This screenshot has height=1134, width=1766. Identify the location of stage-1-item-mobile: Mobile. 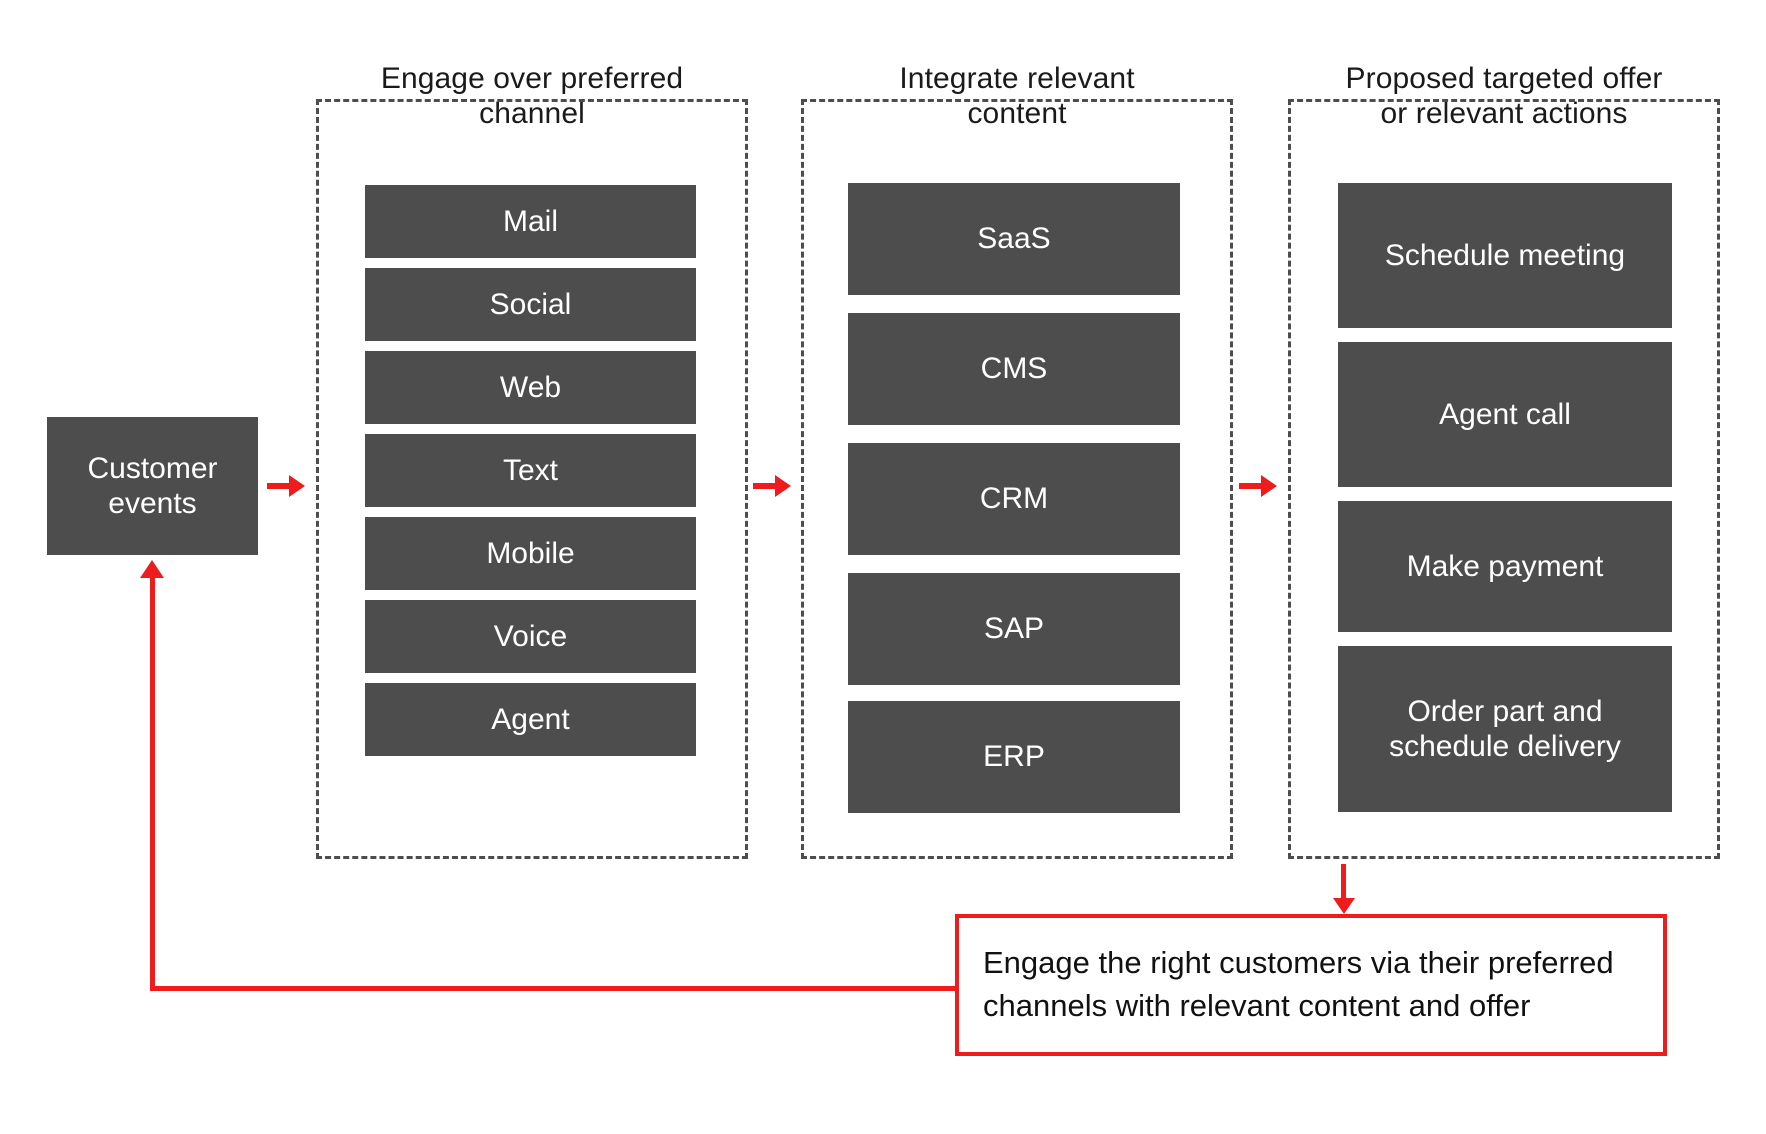
(530, 553).